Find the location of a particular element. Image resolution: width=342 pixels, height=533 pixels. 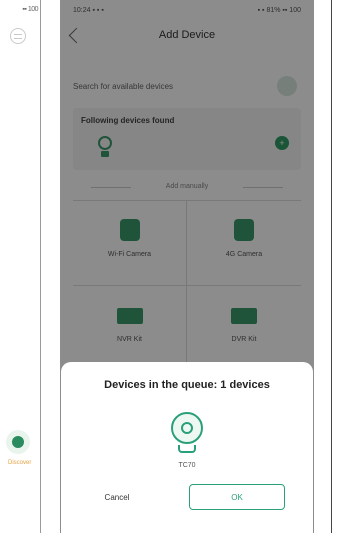

camera-icon is located at coordinates (187, 434).